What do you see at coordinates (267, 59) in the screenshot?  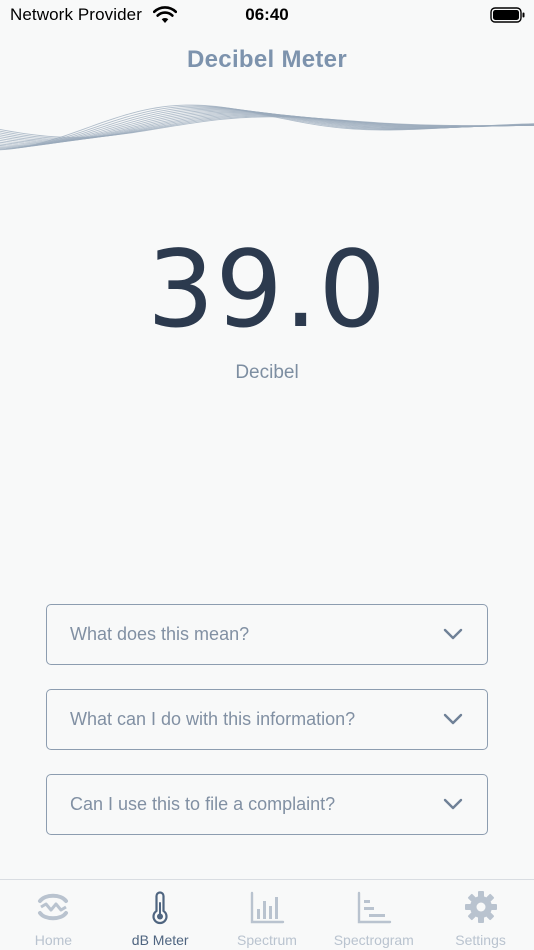 I see `page-title: Decibel Meter` at bounding box center [267, 59].